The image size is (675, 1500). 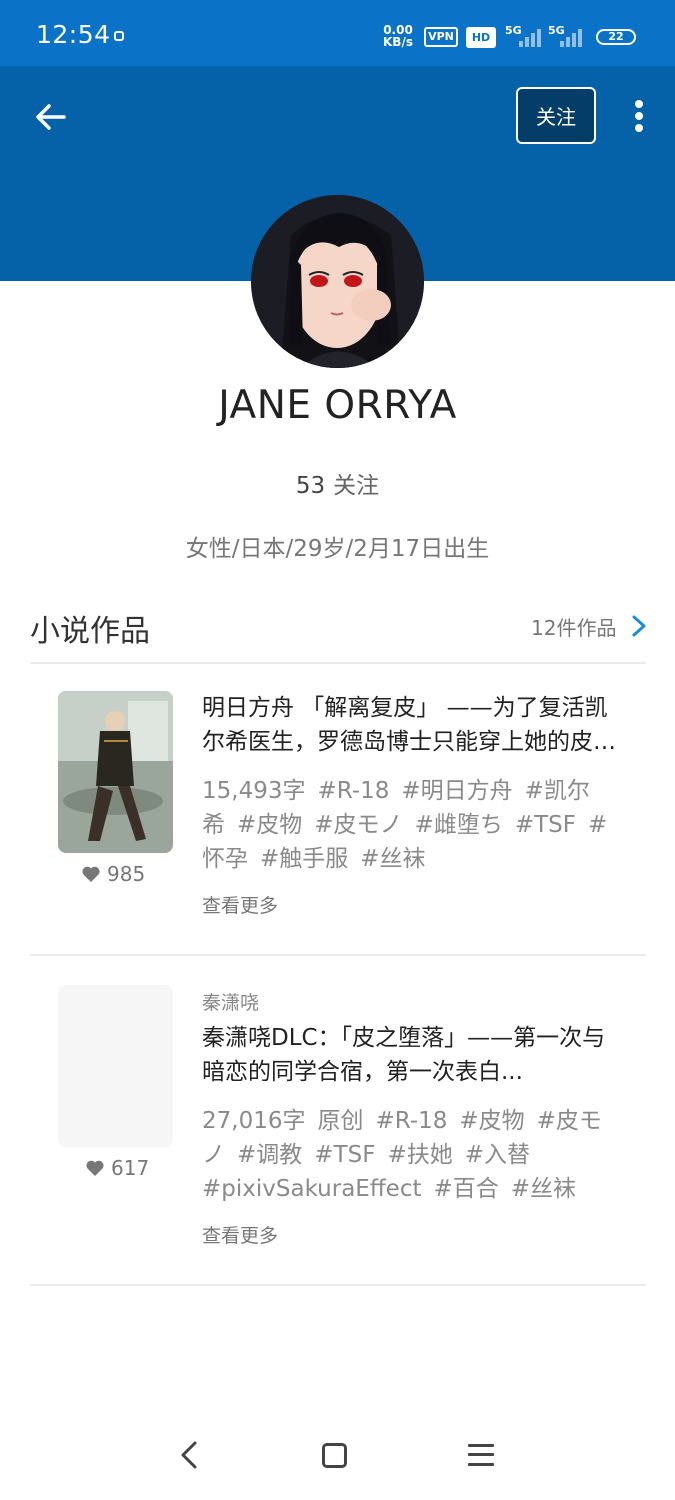 What do you see at coordinates (337, 483) in the screenshot?
I see `following-count: 53 关注` at bounding box center [337, 483].